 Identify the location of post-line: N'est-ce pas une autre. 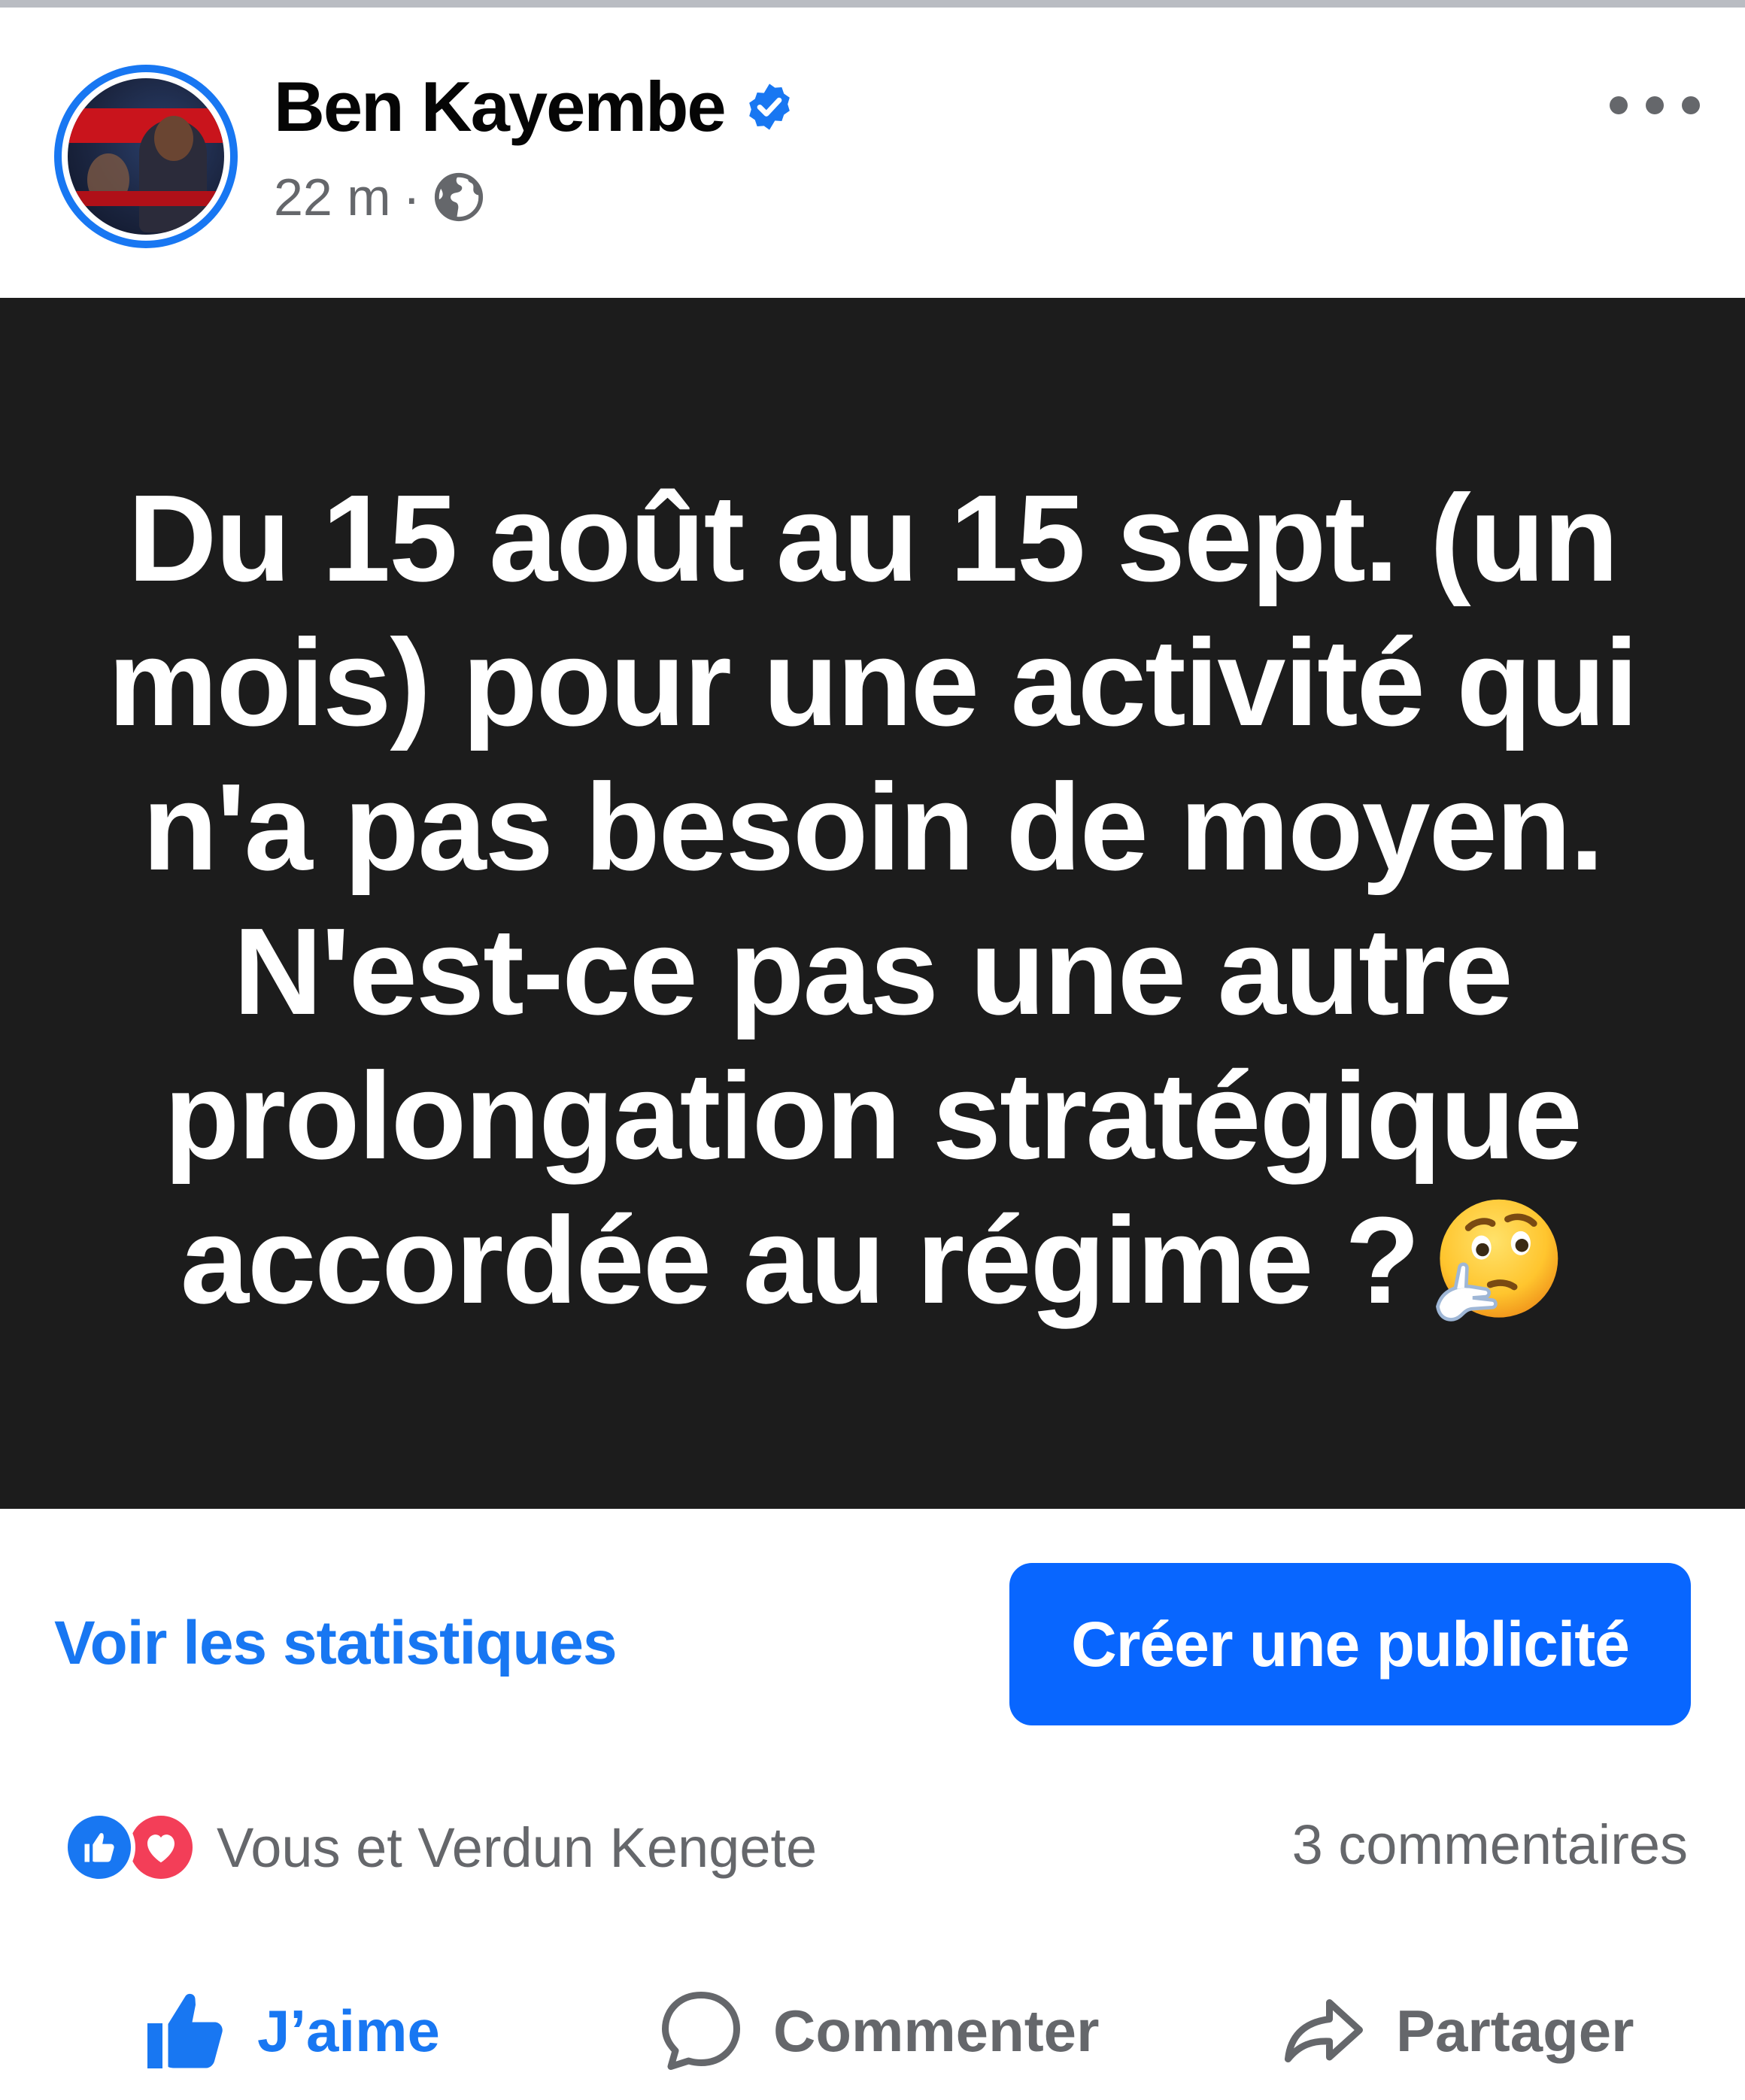
(873, 972).